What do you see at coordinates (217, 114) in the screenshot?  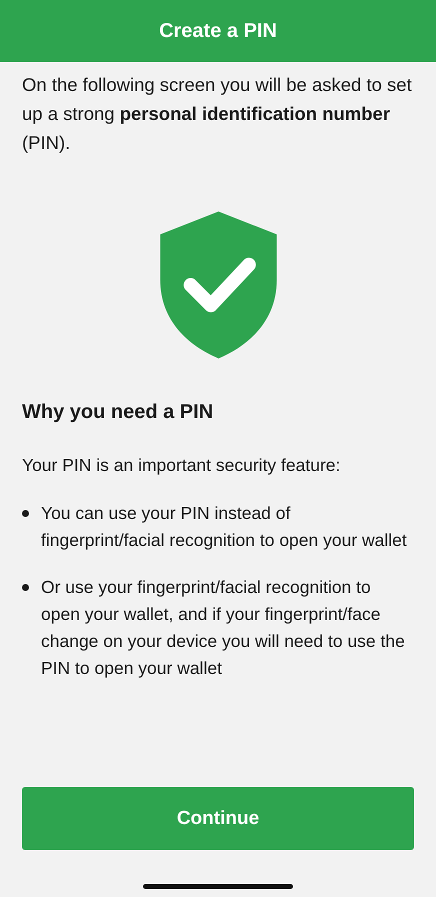 I see `intro-text: On the following screen you will be asked to set up a strong personal identification number (PIN).` at bounding box center [217, 114].